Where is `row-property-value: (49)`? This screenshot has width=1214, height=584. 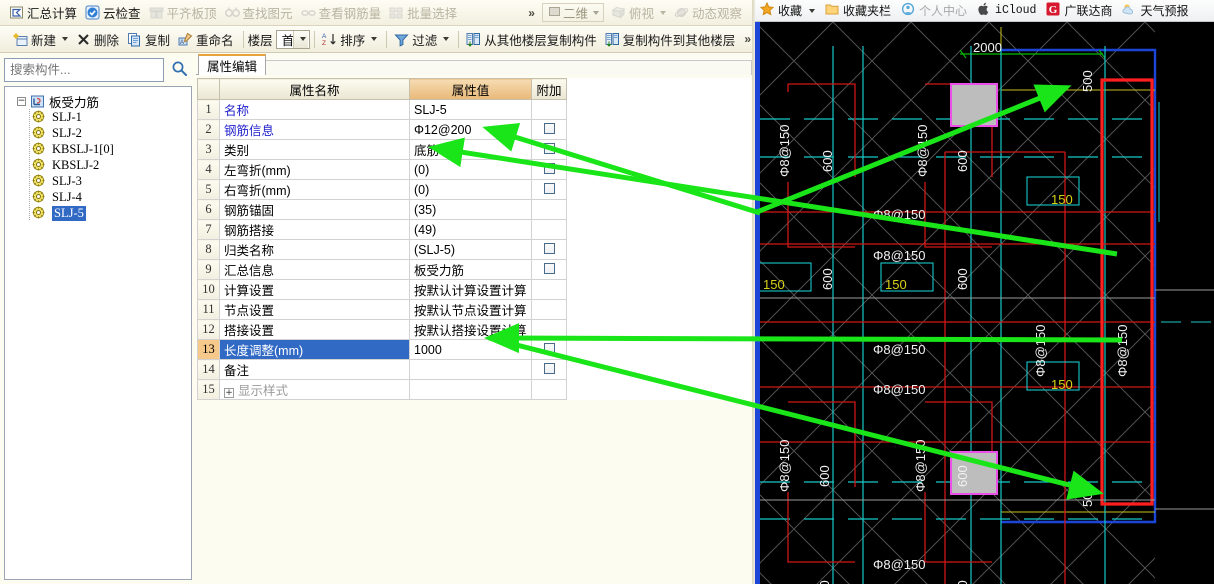 row-property-value: (49) is located at coordinates (470, 229).